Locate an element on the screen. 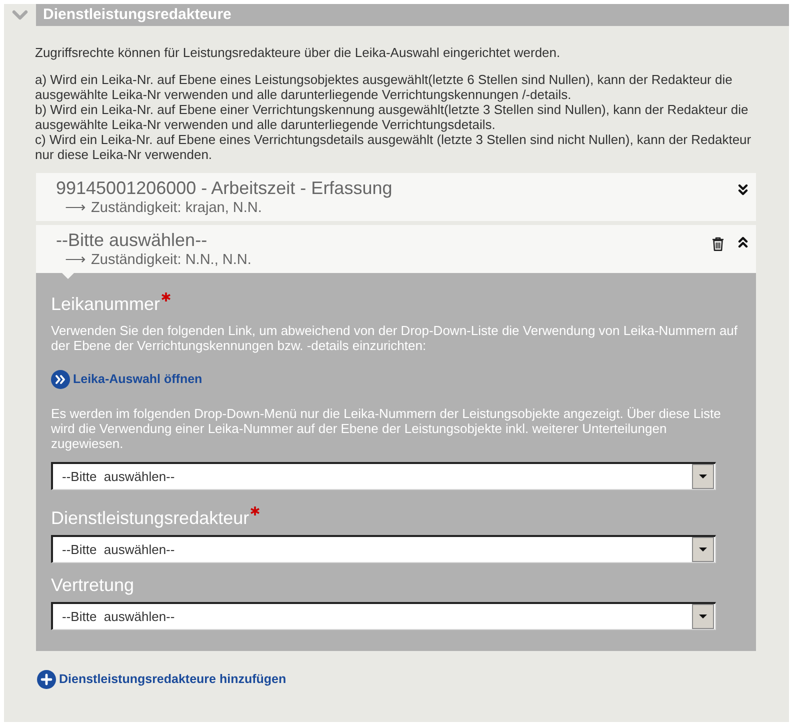 This screenshot has height=728, width=792. entry-title: 99145001206000 - Arbeitszeit - Erfassung is located at coordinates (224, 188).